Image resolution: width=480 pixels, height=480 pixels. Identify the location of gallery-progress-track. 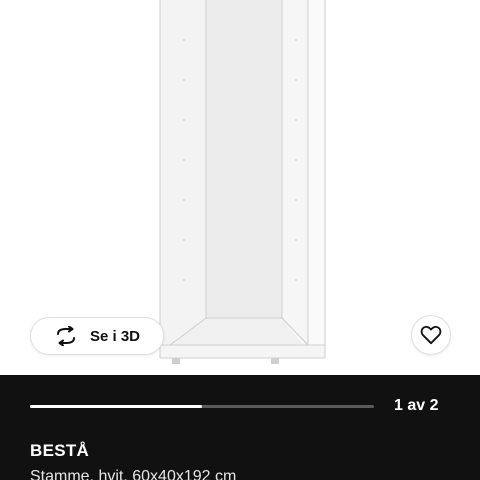
(202, 406).